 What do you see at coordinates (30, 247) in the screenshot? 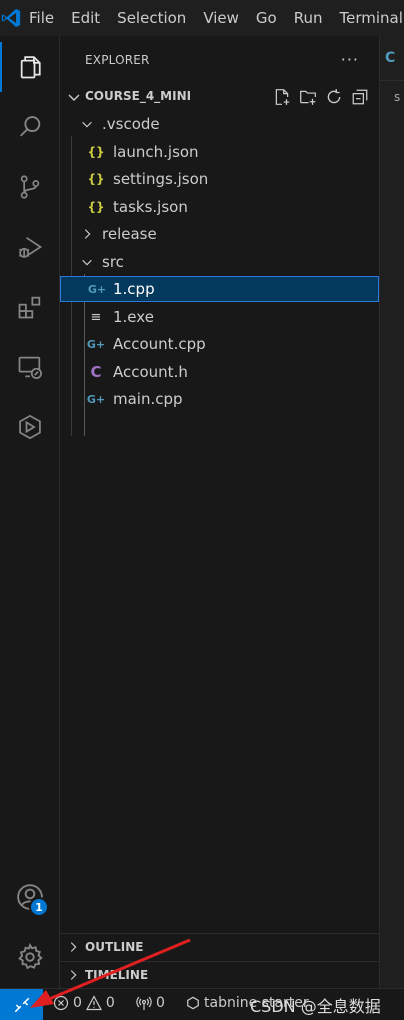
I see `run-and-debug-icon` at bounding box center [30, 247].